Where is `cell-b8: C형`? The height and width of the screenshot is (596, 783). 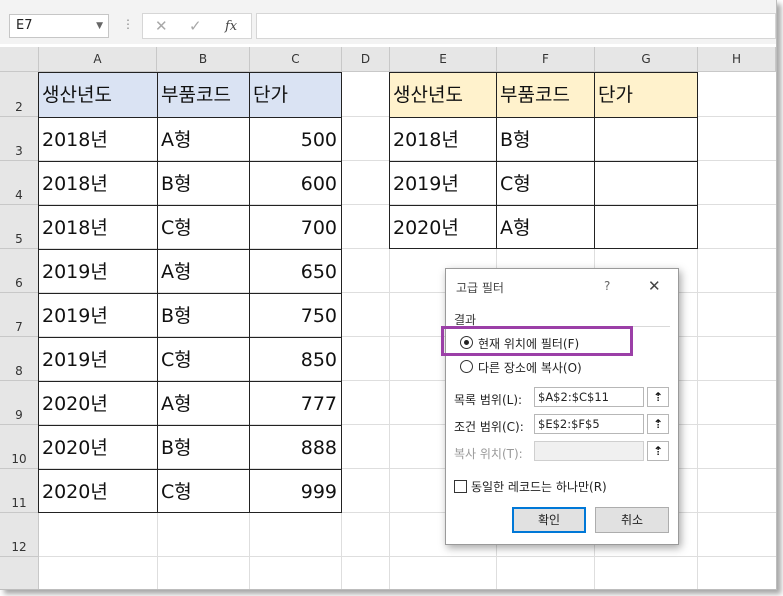
cell-b8: C형 is located at coordinates (204, 360).